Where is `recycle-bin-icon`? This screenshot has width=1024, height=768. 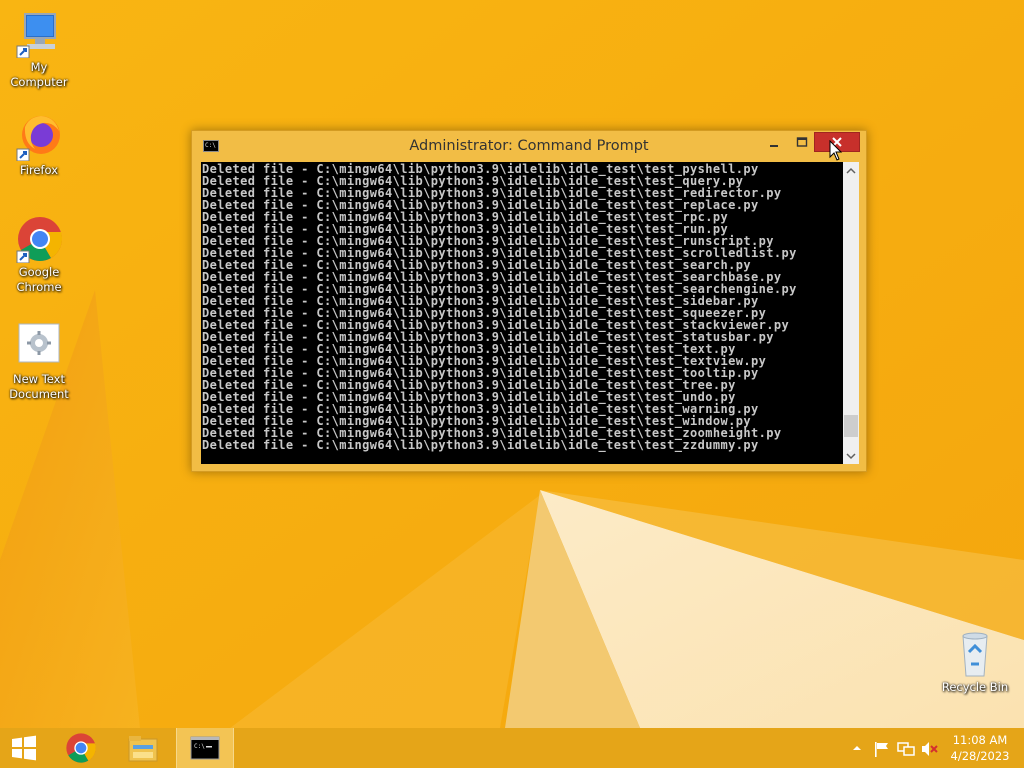
recycle-bin-icon is located at coordinates (975, 654).